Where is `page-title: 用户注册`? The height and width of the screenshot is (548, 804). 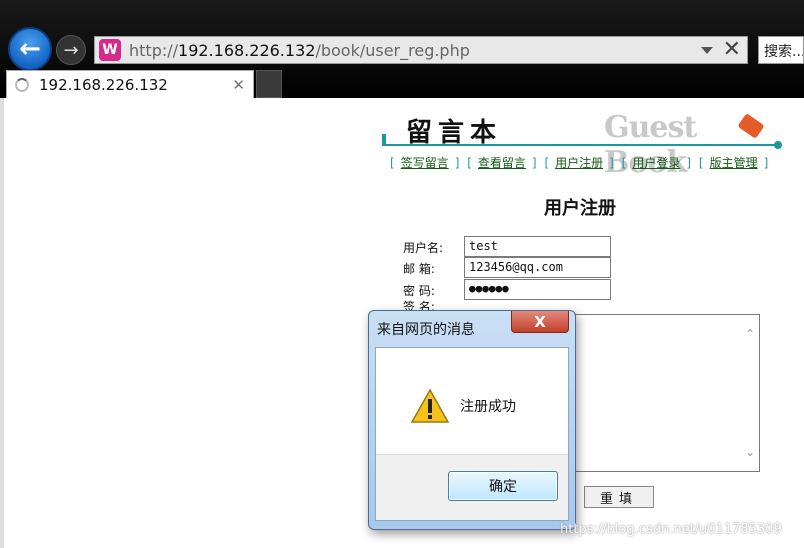
page-title: 用户注册 is located at coordinates (580, 208).